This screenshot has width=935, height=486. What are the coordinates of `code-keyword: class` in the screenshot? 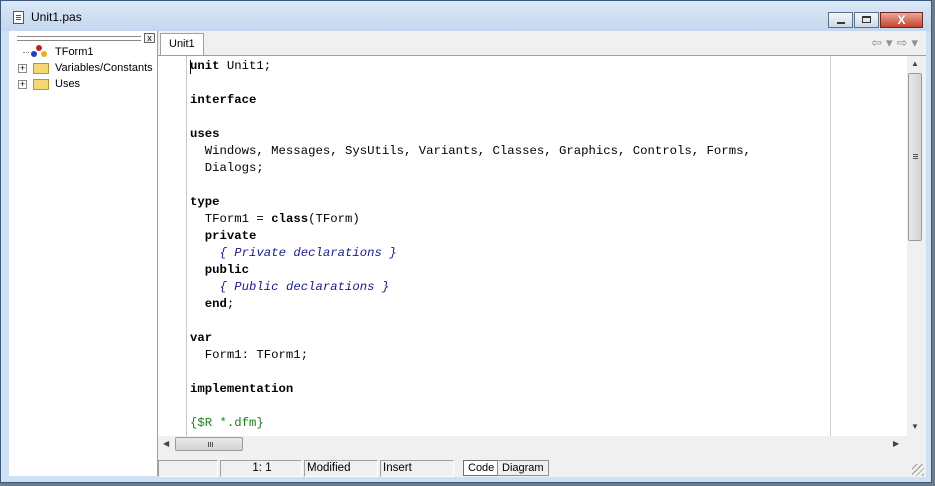 It's located at (290, 219).